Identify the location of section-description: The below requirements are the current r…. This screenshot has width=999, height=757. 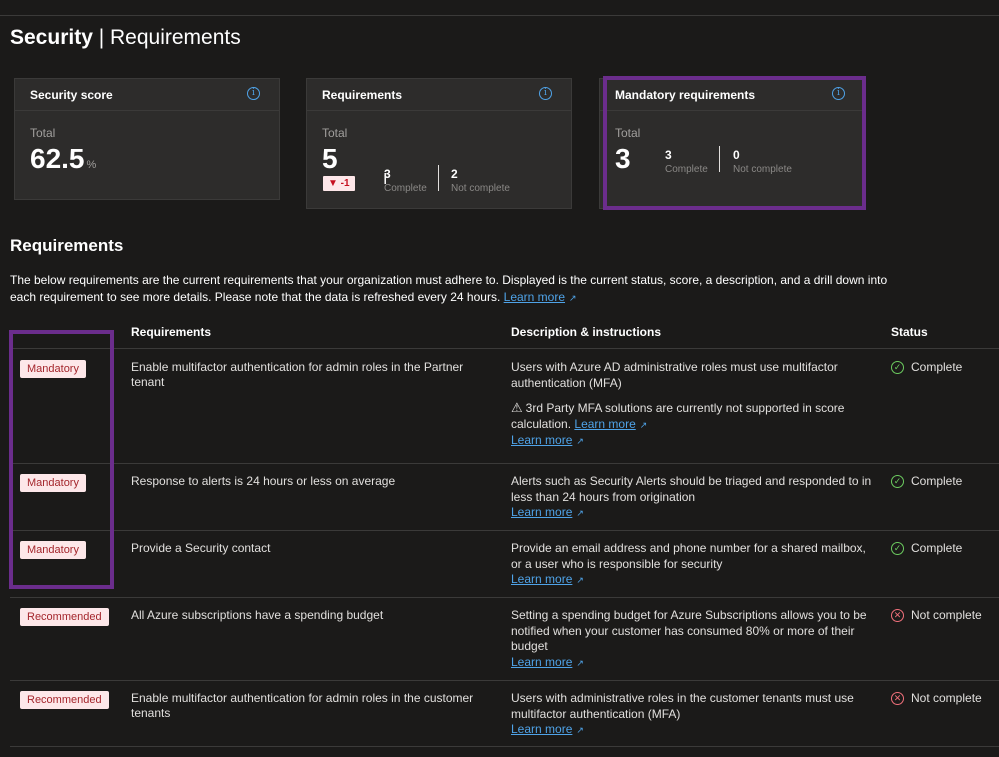
(460, 289).